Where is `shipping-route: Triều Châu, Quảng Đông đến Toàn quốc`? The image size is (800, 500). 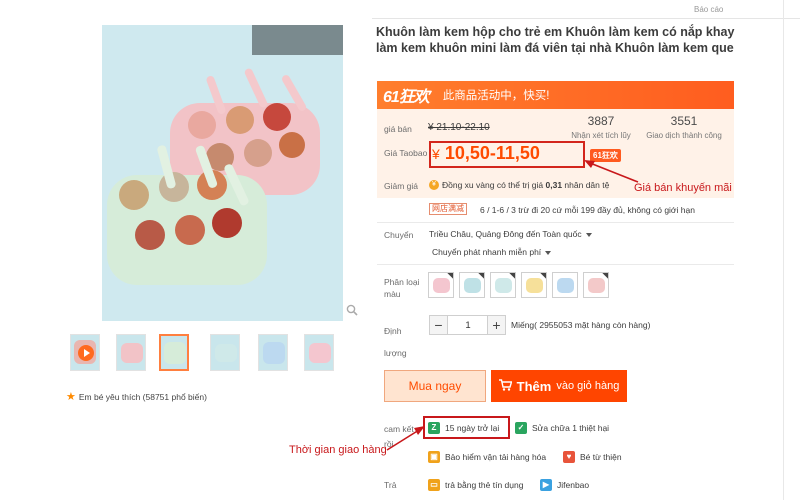 shipping-route: Triều Châu, Quảng Đông đến Toàn quốc is located at coordinates (510, 234).